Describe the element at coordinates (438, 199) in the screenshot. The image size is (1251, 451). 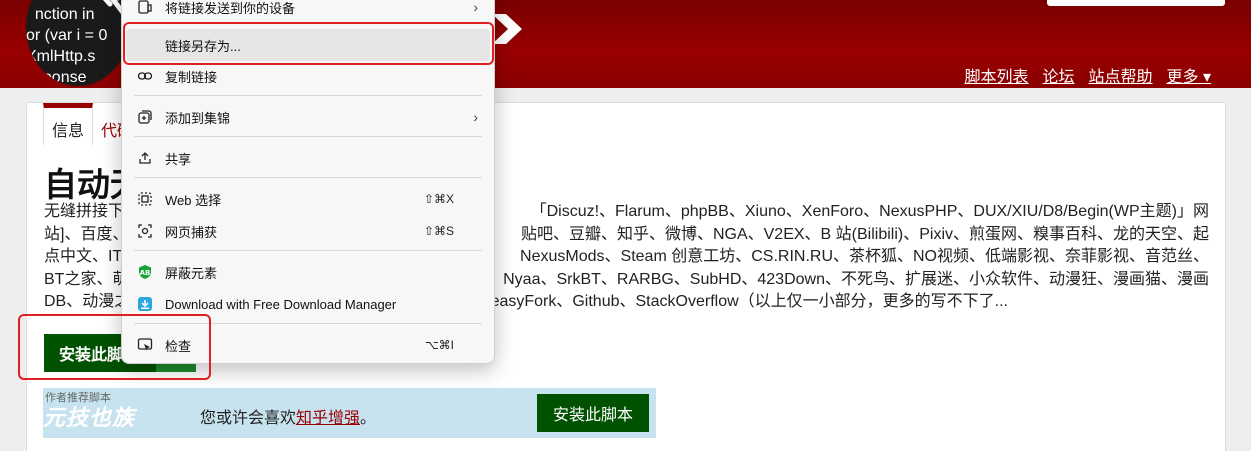
I see `menu-shortcut: ⇧⌘X` at that location.